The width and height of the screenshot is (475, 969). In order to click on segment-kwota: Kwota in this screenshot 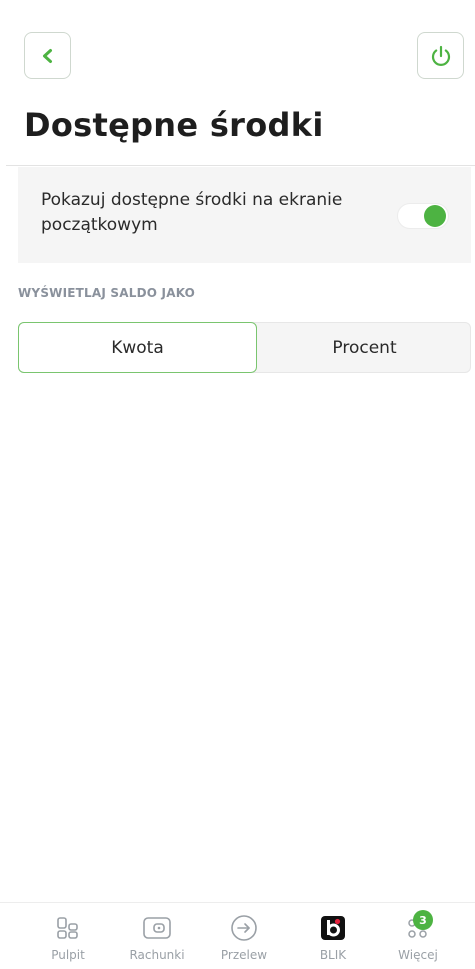, I will do `click(137, 347)`.